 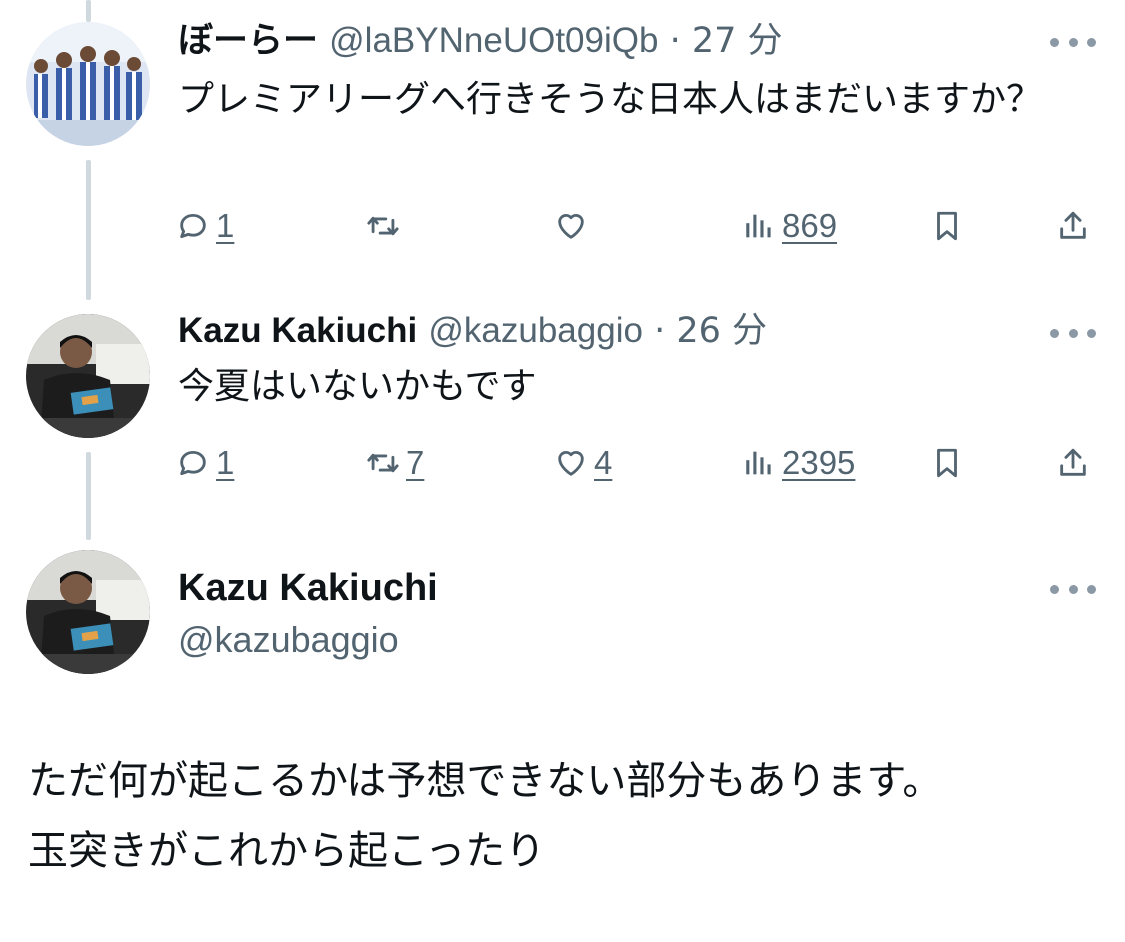 What do you see at coordinates (603, 462) in the screenshot?
I see `like-count: 4` at bounding box center [603, 462].